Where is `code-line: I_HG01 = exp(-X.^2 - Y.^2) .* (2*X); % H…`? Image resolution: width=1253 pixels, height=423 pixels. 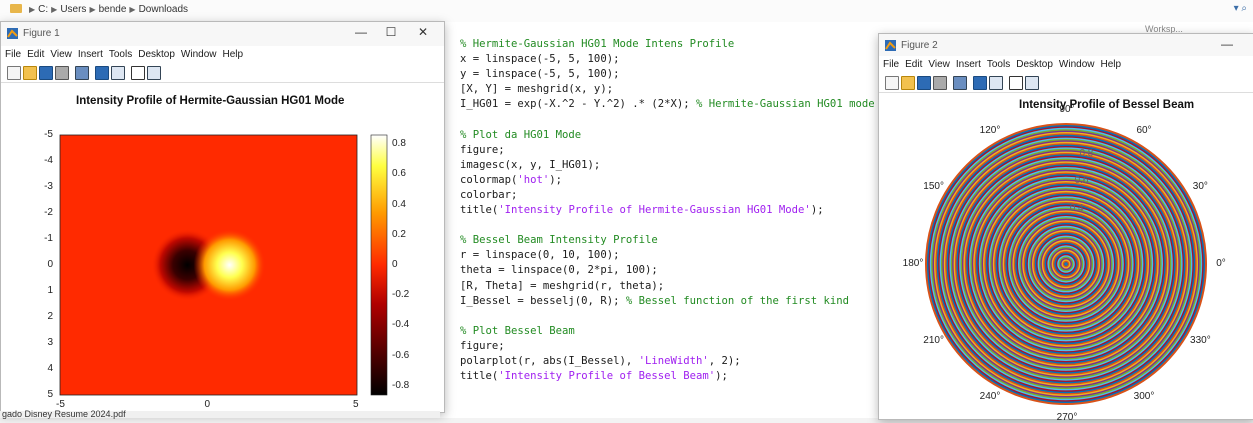
code-line: I_HG01 = exp(-X.^2 - Y.^2) .* (2*X); % H… is located at coordinates (667, 104).